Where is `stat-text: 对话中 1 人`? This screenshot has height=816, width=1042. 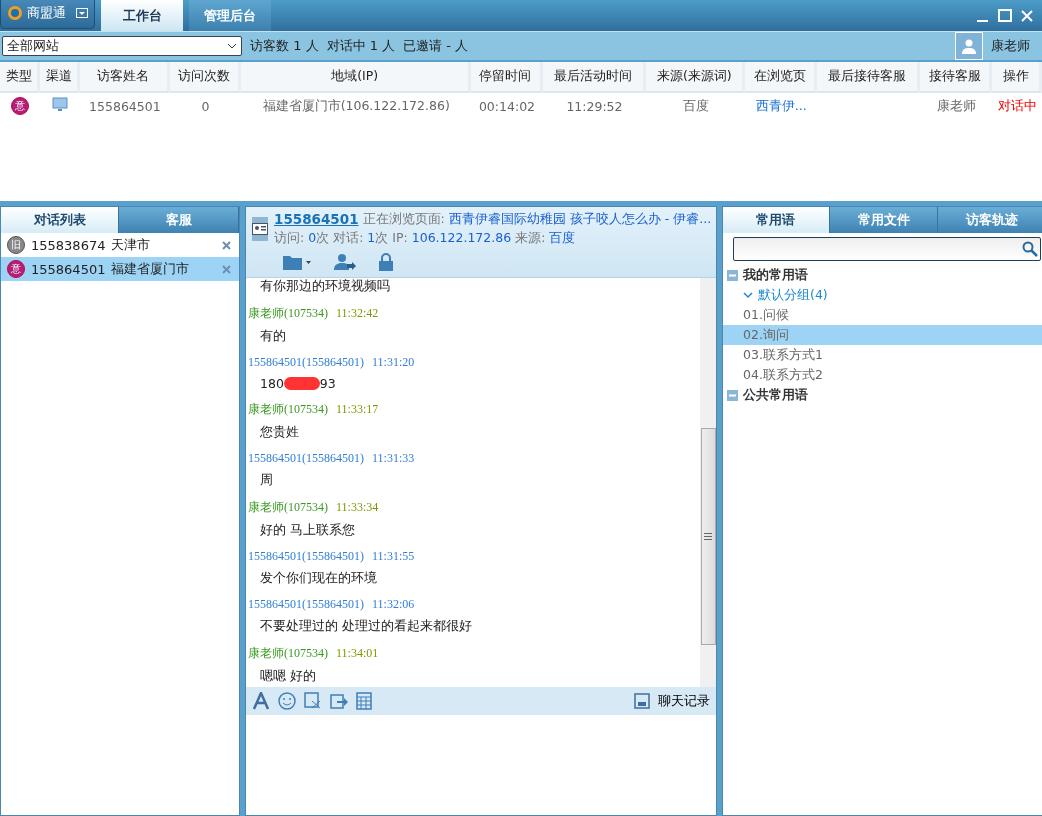 stat-text: 对话中 1 人 is located at coordinates (361, 46).